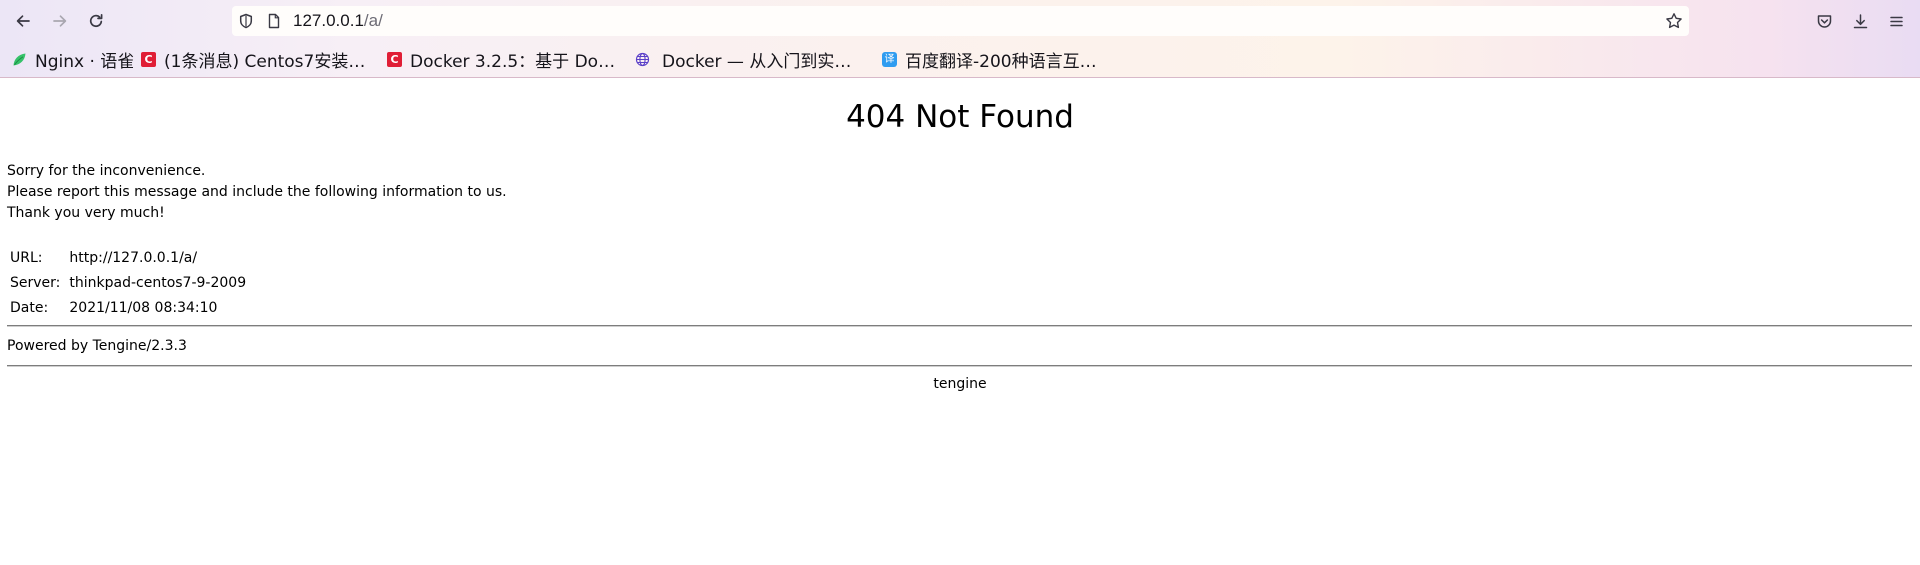 The height and width of the screenshot is (565, 1920). What do you see at coordinates (158, 282) in the screenshot?
I see `server-value: thinkpad-centos7-9-2009` at bounding box center [158, 282].